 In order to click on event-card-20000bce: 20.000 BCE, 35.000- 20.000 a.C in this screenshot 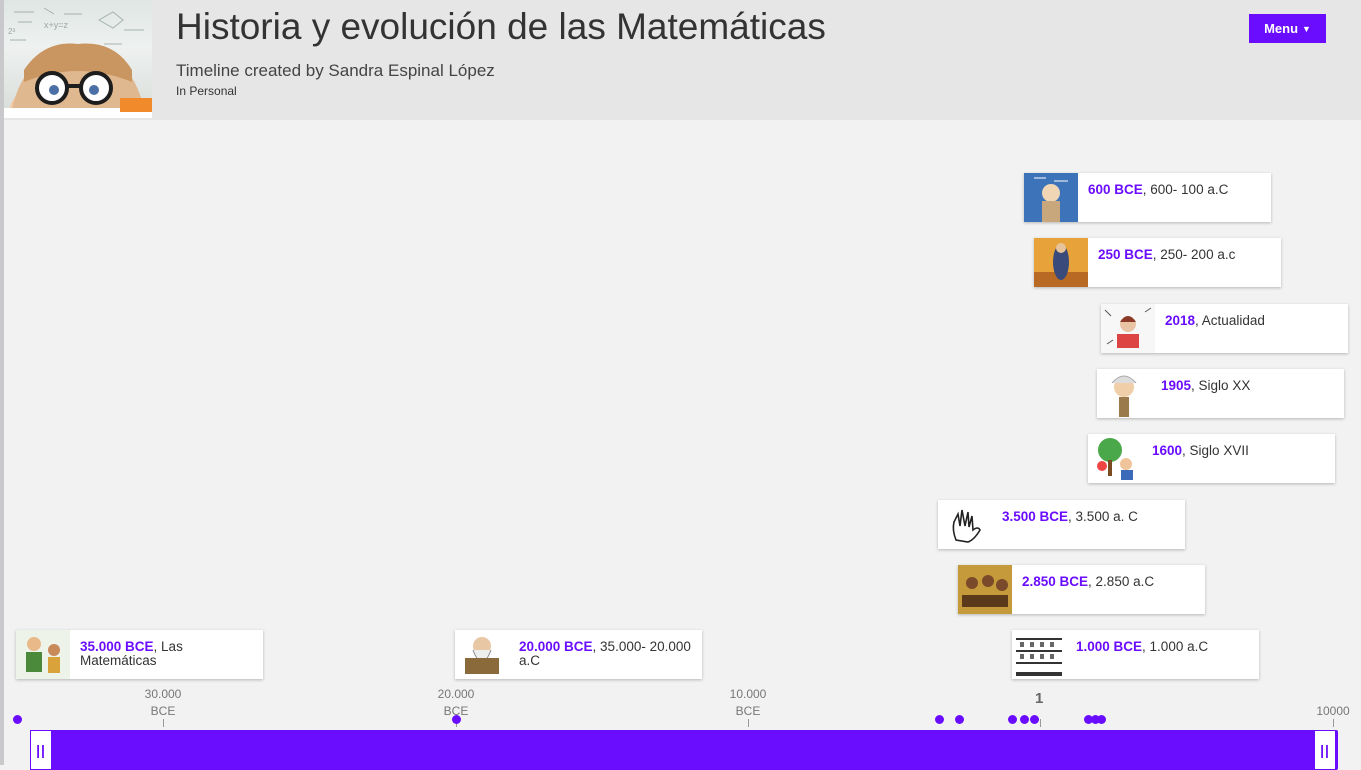, I will do `click(578, 654)`.